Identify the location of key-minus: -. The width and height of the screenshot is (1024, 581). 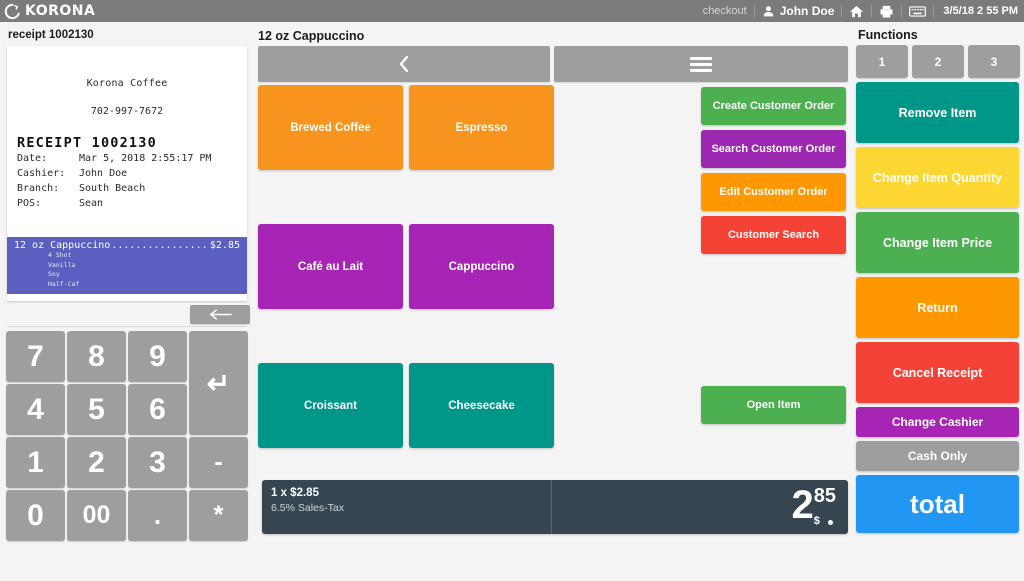
(218, 462).